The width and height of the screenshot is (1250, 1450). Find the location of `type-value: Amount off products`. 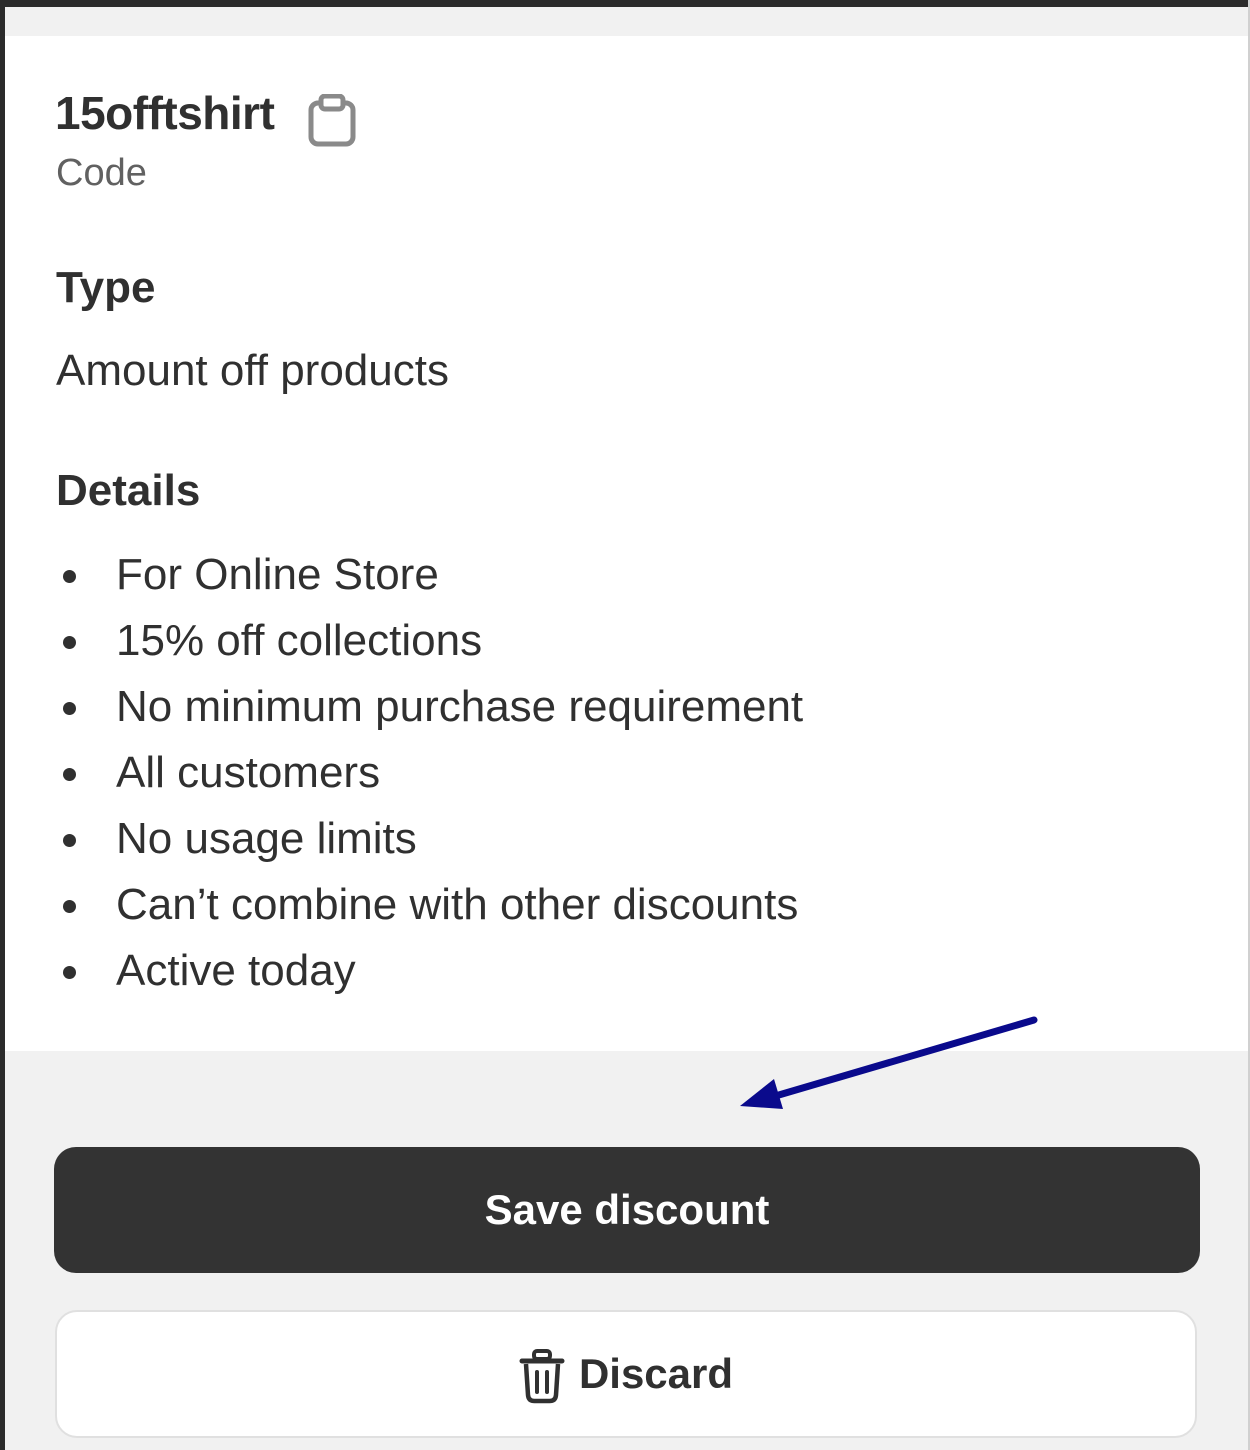

type-value: Amount off products is located at coordinates (252, 370).